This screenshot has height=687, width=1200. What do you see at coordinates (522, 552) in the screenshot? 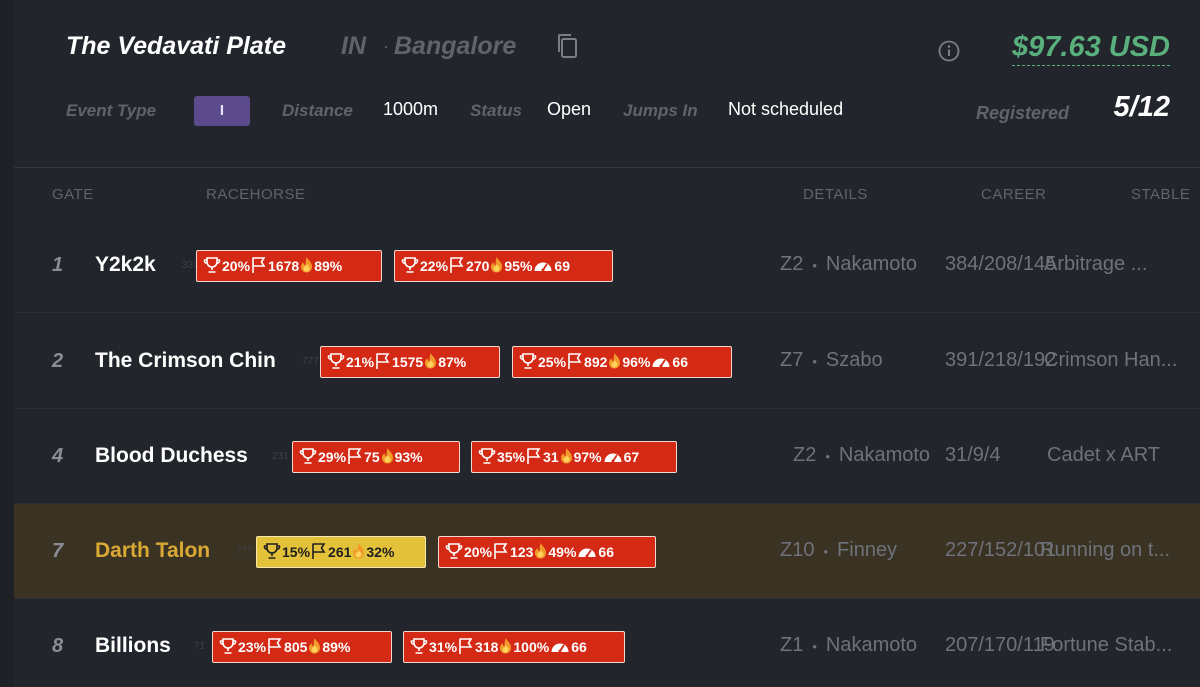
I see `race-count: 123` at bounding box center [522, 552].